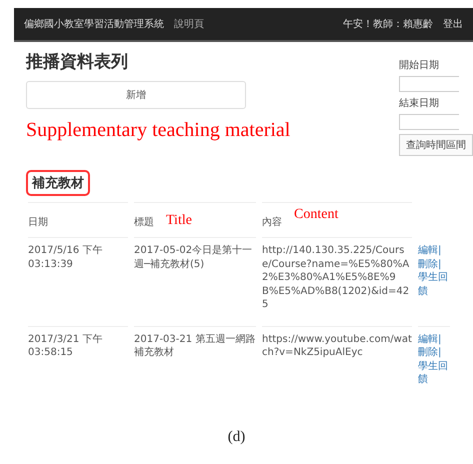 Image resolution: width=473 pixels, height=464 pixels. Describe the element at coordinates (429, 84) in the screenshot. I see `start-date-field` at that location.